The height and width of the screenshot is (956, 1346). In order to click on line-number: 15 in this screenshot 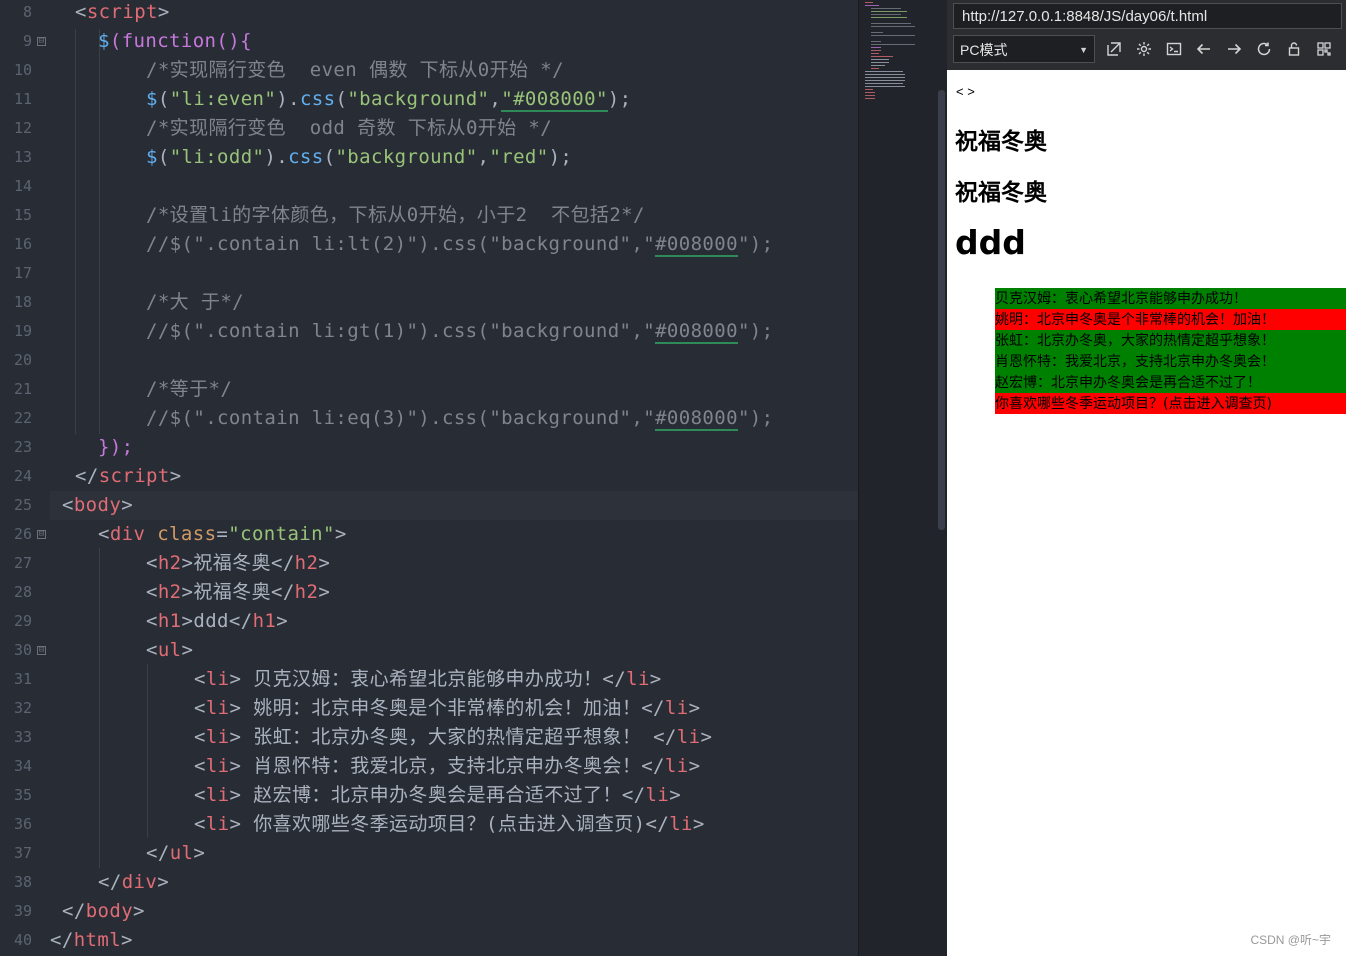, I will do `click(22, 215)`.